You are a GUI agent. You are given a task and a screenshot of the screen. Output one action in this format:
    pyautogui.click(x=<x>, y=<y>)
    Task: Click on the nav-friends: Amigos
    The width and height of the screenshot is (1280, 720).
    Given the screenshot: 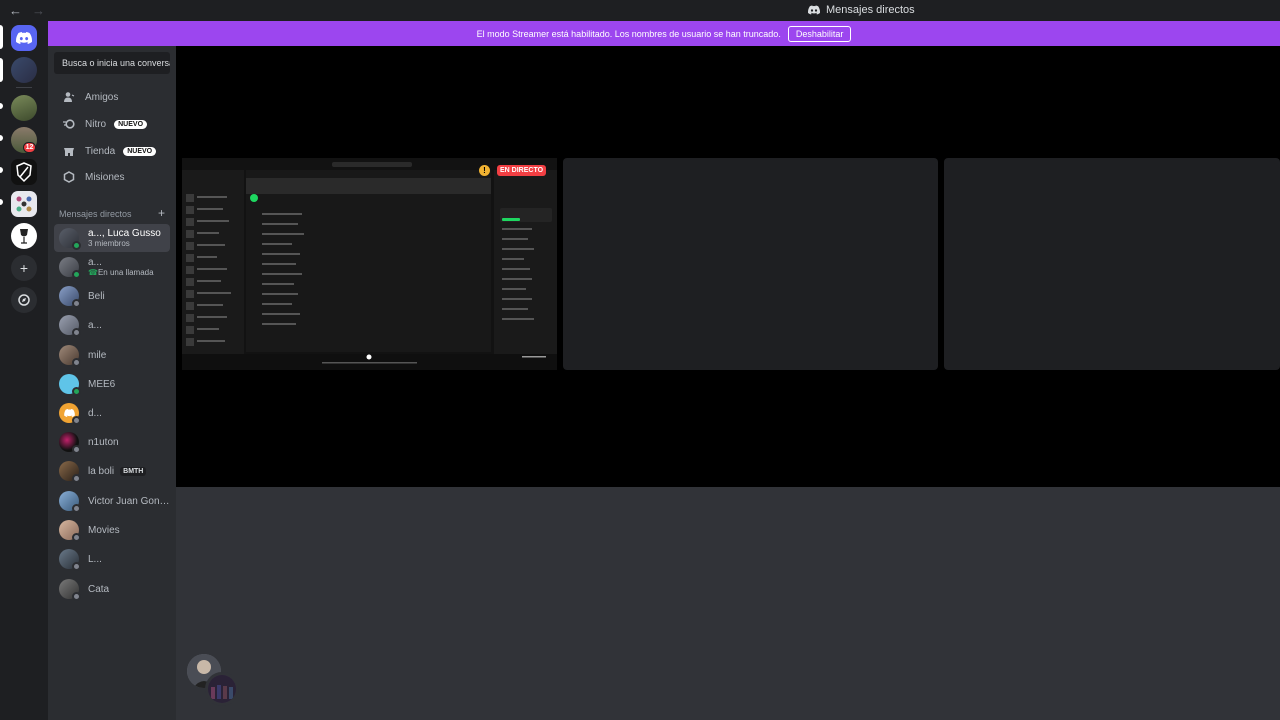 What is the action you would take?
    pyautogui.click(x=112, y=97)
    